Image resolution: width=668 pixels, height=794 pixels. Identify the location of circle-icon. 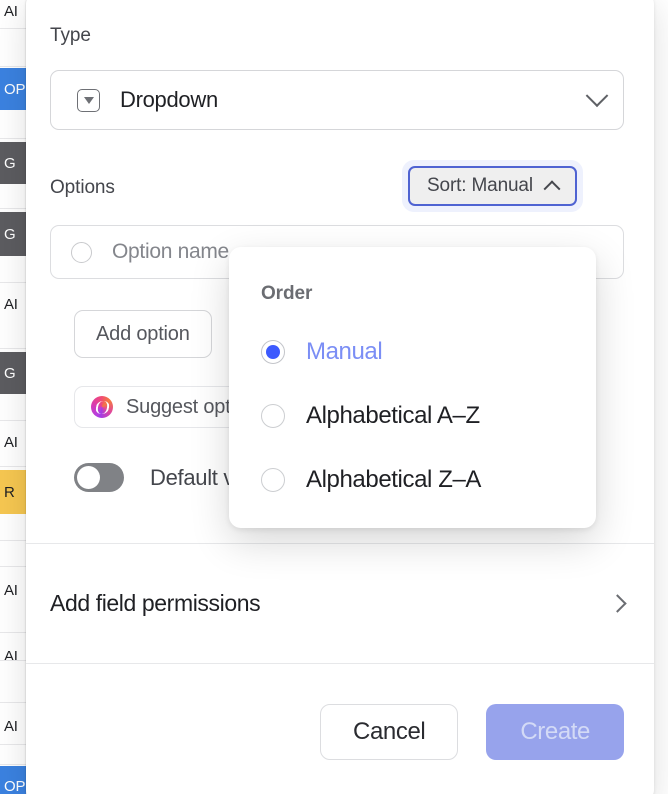
(81, 252).